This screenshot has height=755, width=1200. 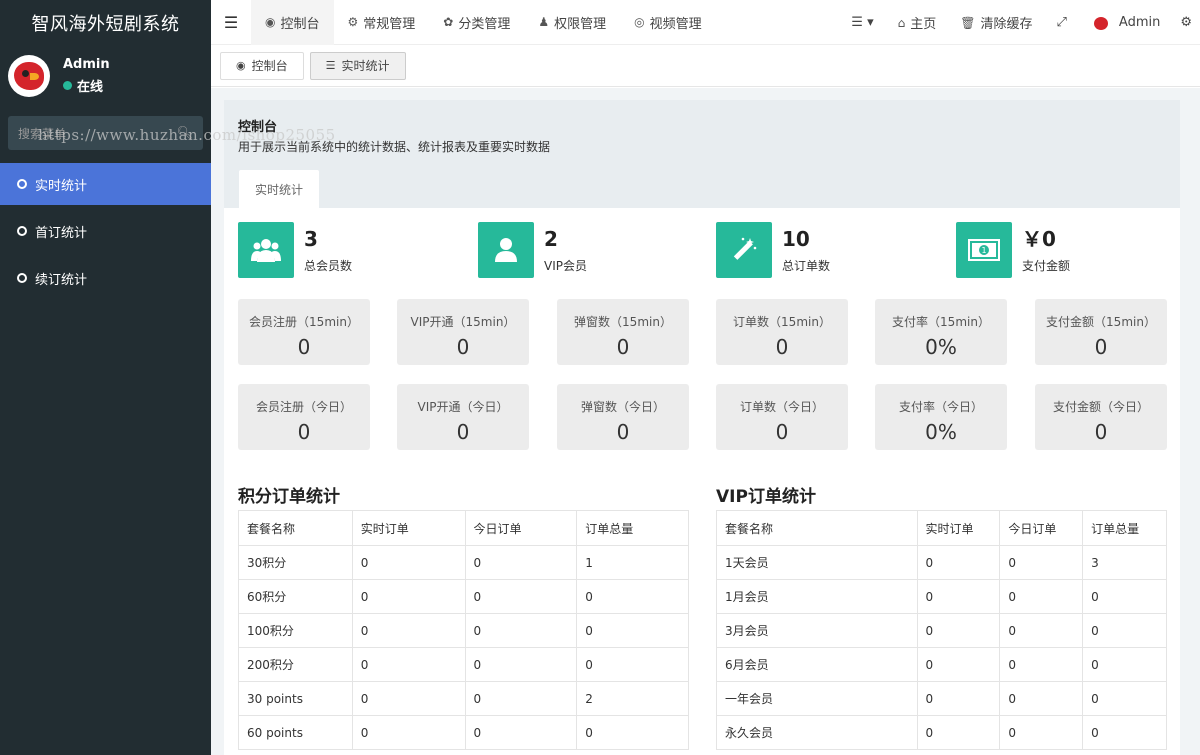 What do you see at coordinates (289, 497) in the screenshot?
I see `points-table-title: 积分订单统计` at bounding box center [289, 497].